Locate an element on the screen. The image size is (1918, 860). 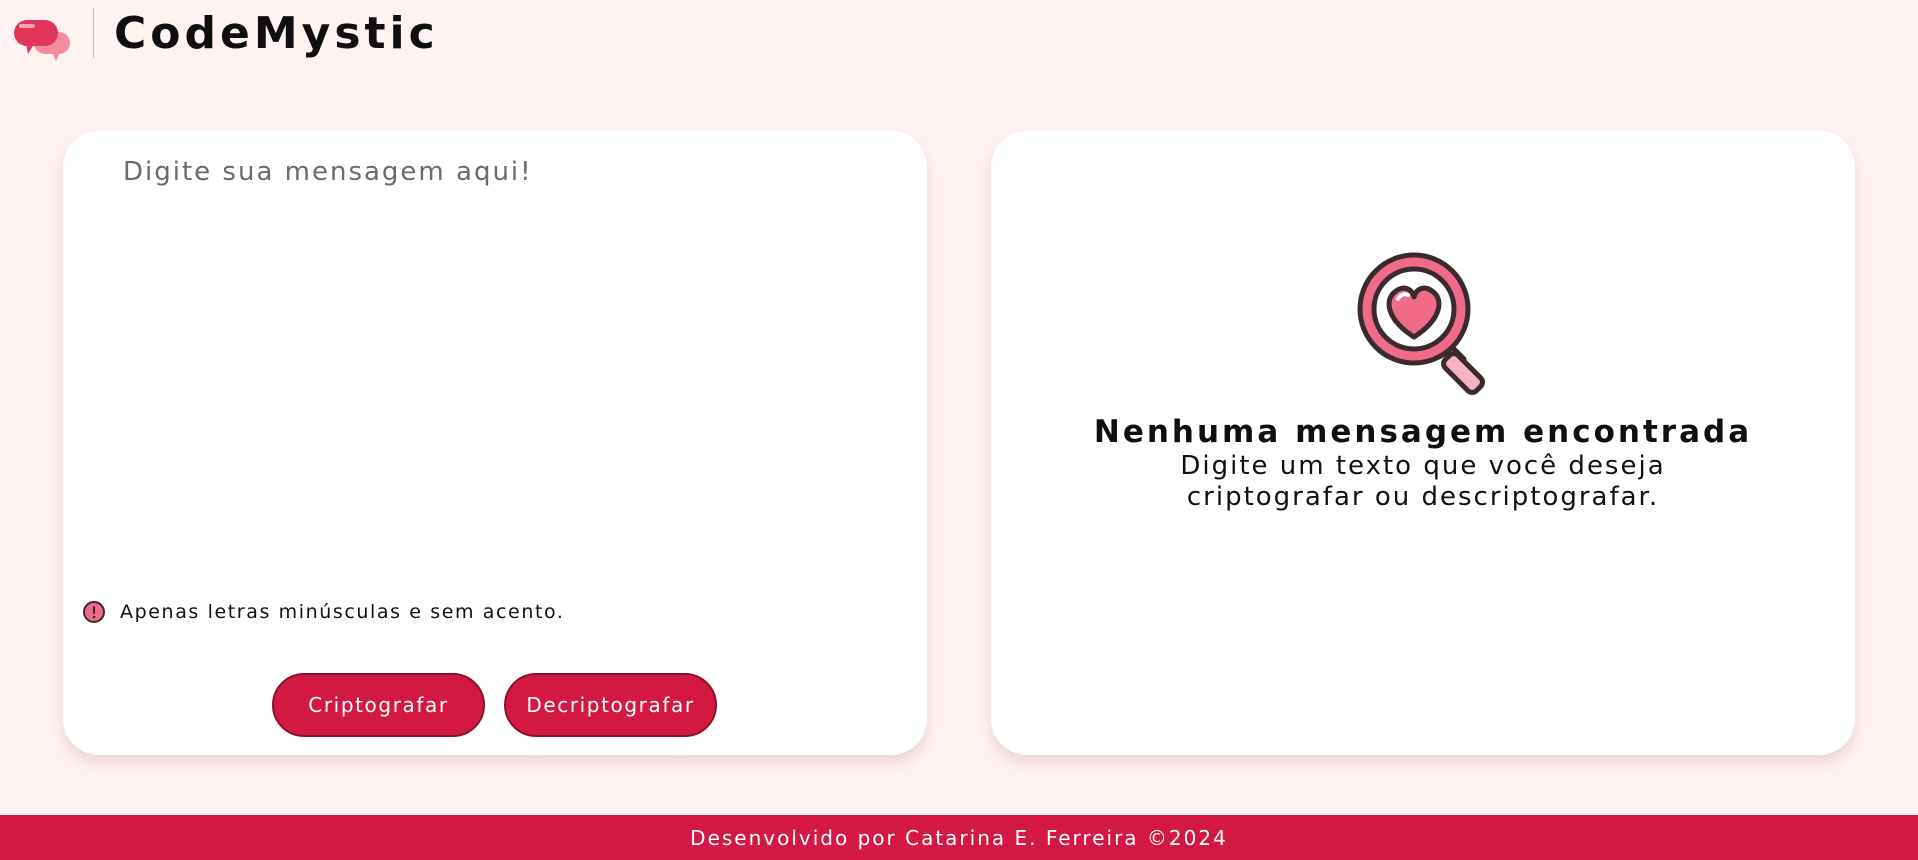
input-hint: Apenas letras minúsculas e sem acento. is located at coordinates (323, 612).